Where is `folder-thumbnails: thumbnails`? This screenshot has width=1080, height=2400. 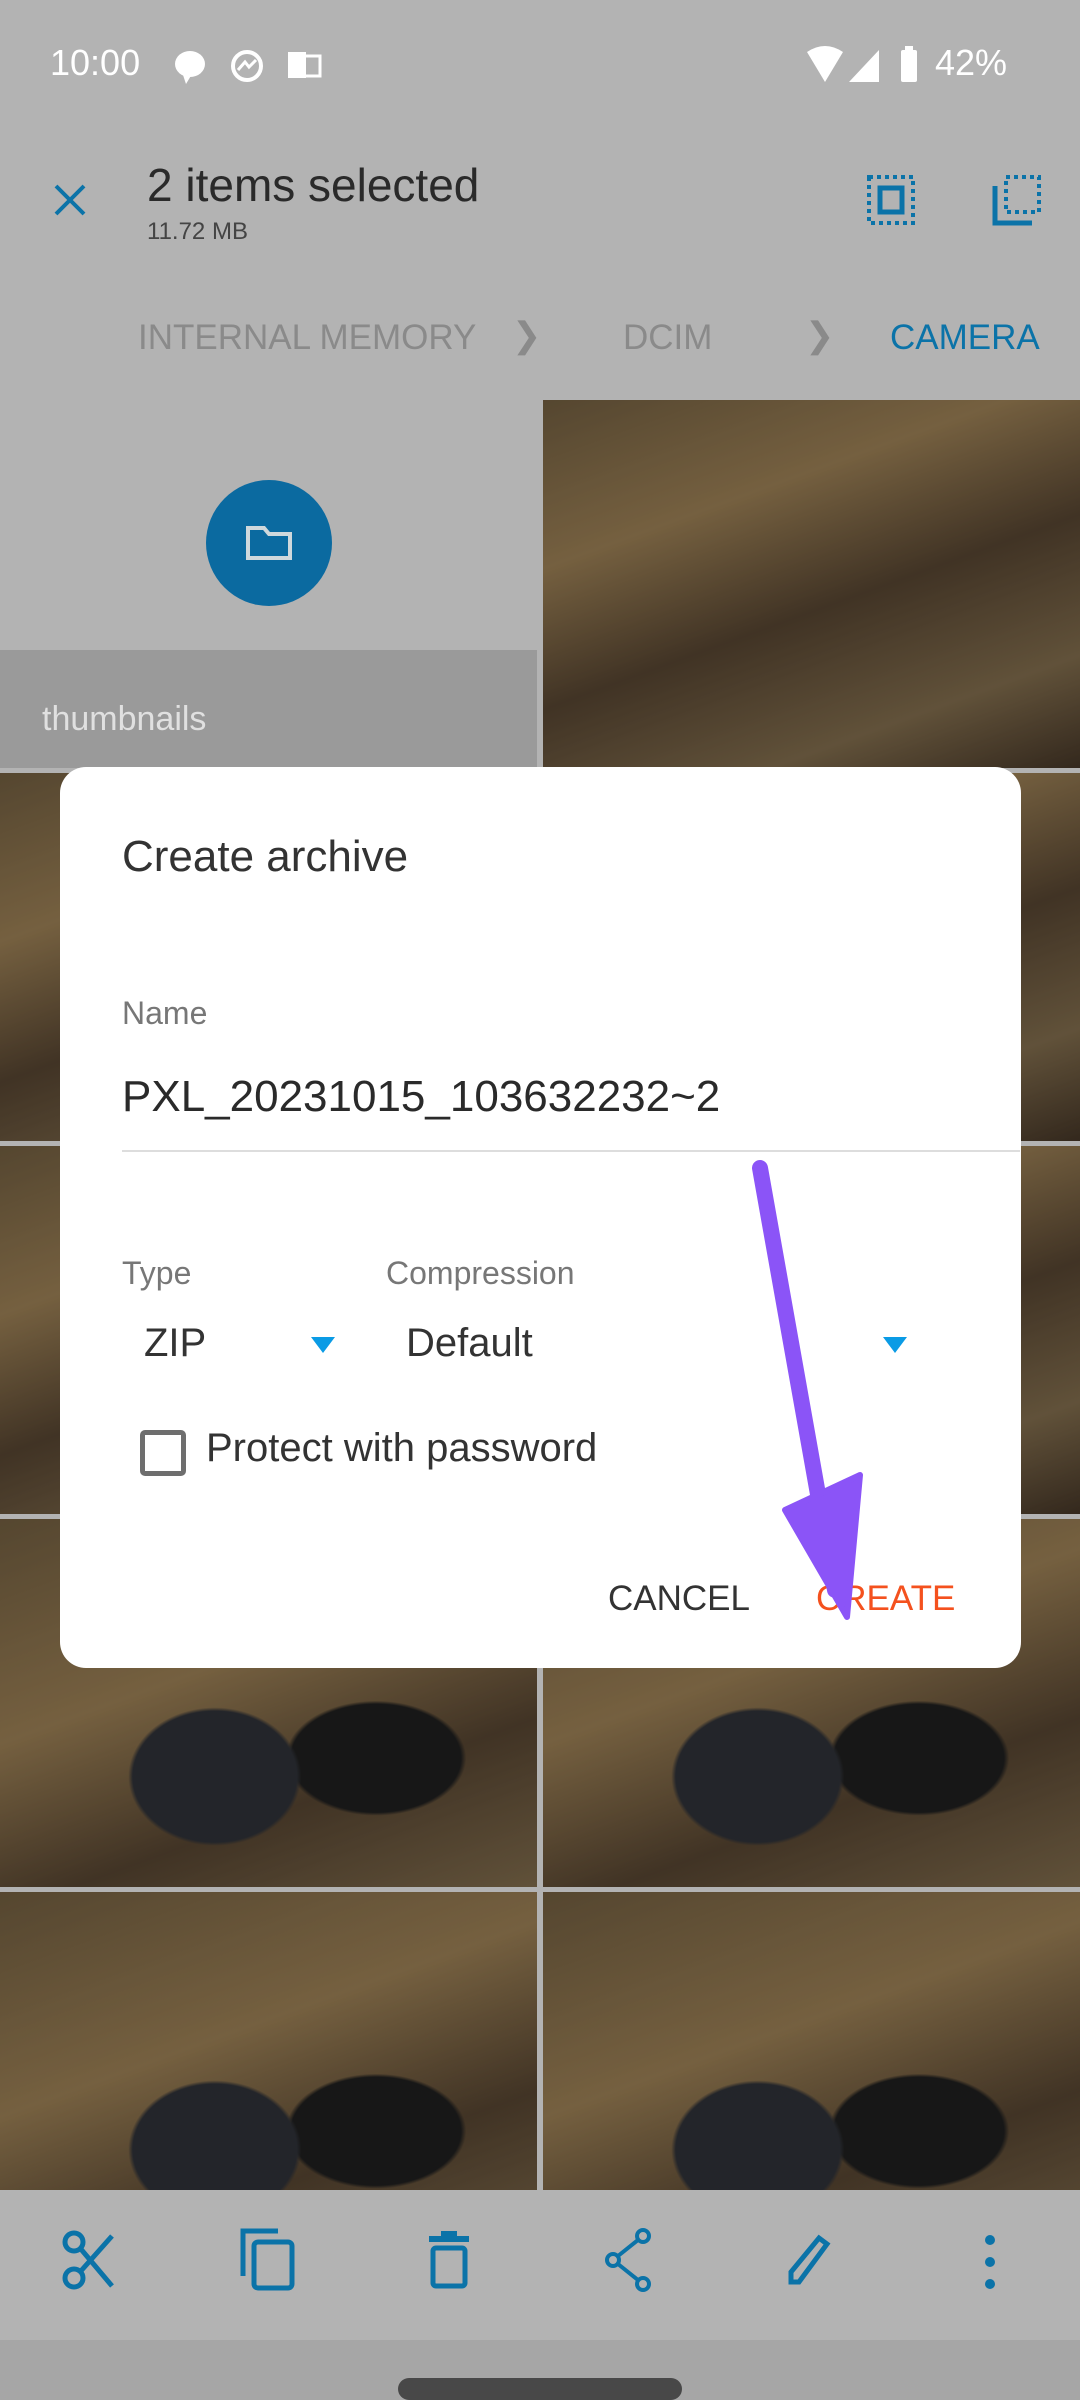
folder-thumbnails: thumbnails is located at coordinates (268, 584).